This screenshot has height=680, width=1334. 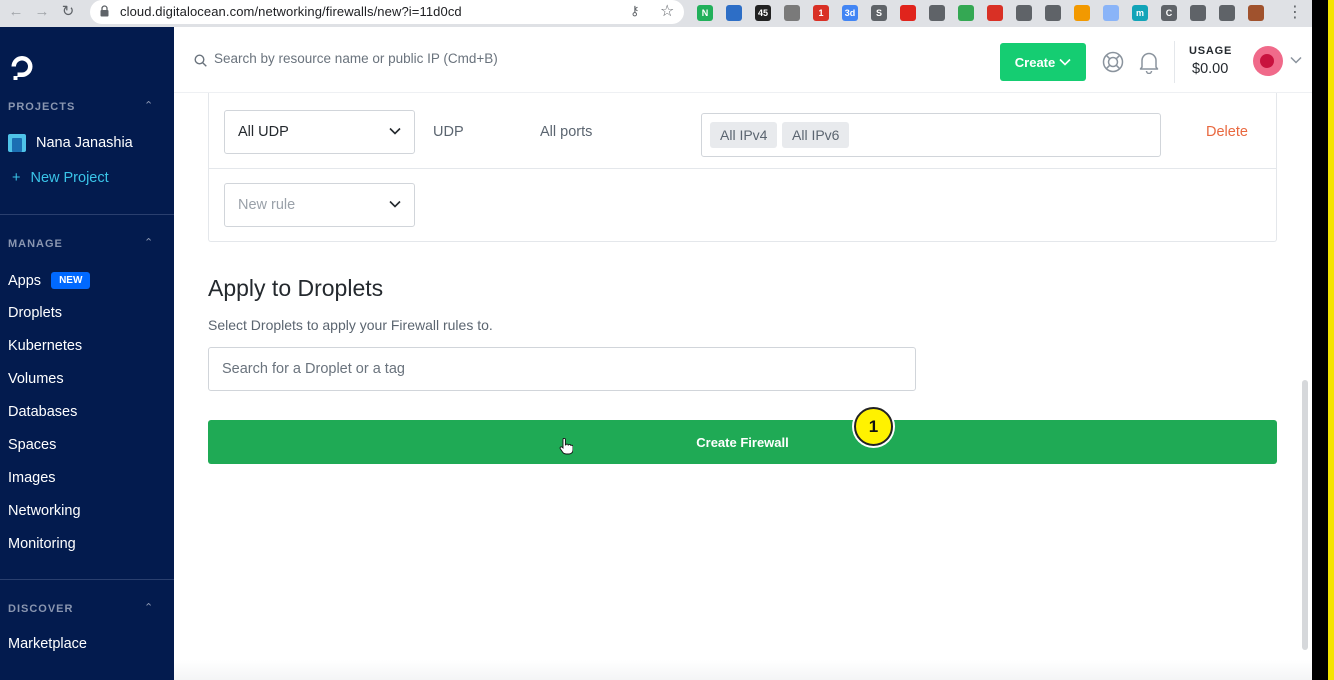 What do you see at coordinates (742, 442) in the screenshot?
I see `create-firewall-button: Create Firewall` at bounding box center [742, 442].